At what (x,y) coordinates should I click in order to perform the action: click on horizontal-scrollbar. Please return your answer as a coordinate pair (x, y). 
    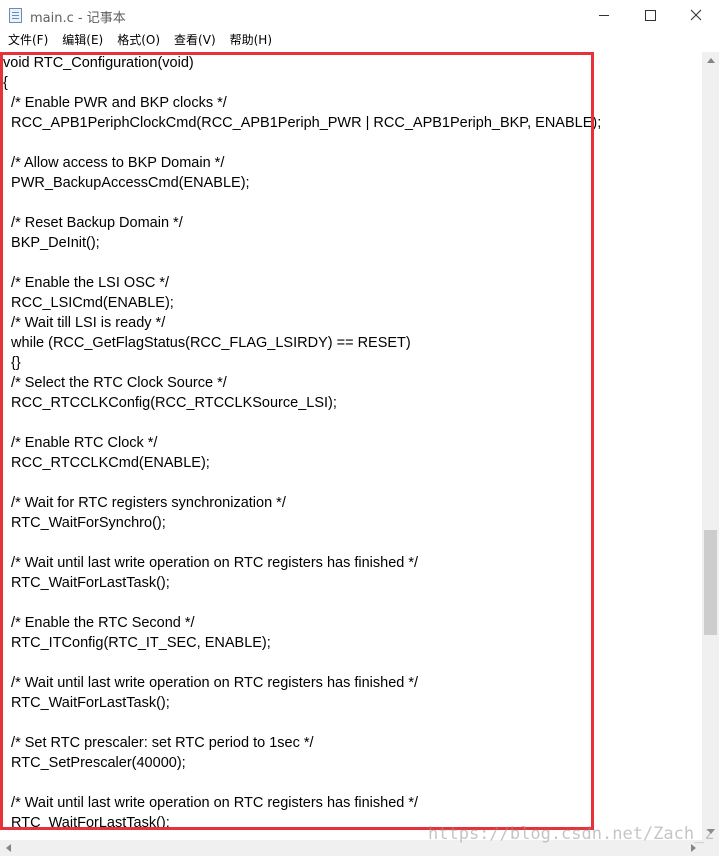
    Looking at the image, I should click on (351, 848).